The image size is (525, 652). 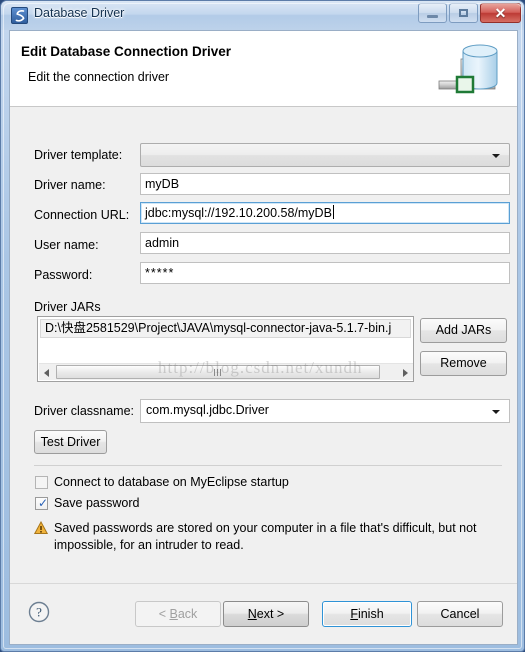 I want to click on scroll-left-button, so click(x=47, y=372).